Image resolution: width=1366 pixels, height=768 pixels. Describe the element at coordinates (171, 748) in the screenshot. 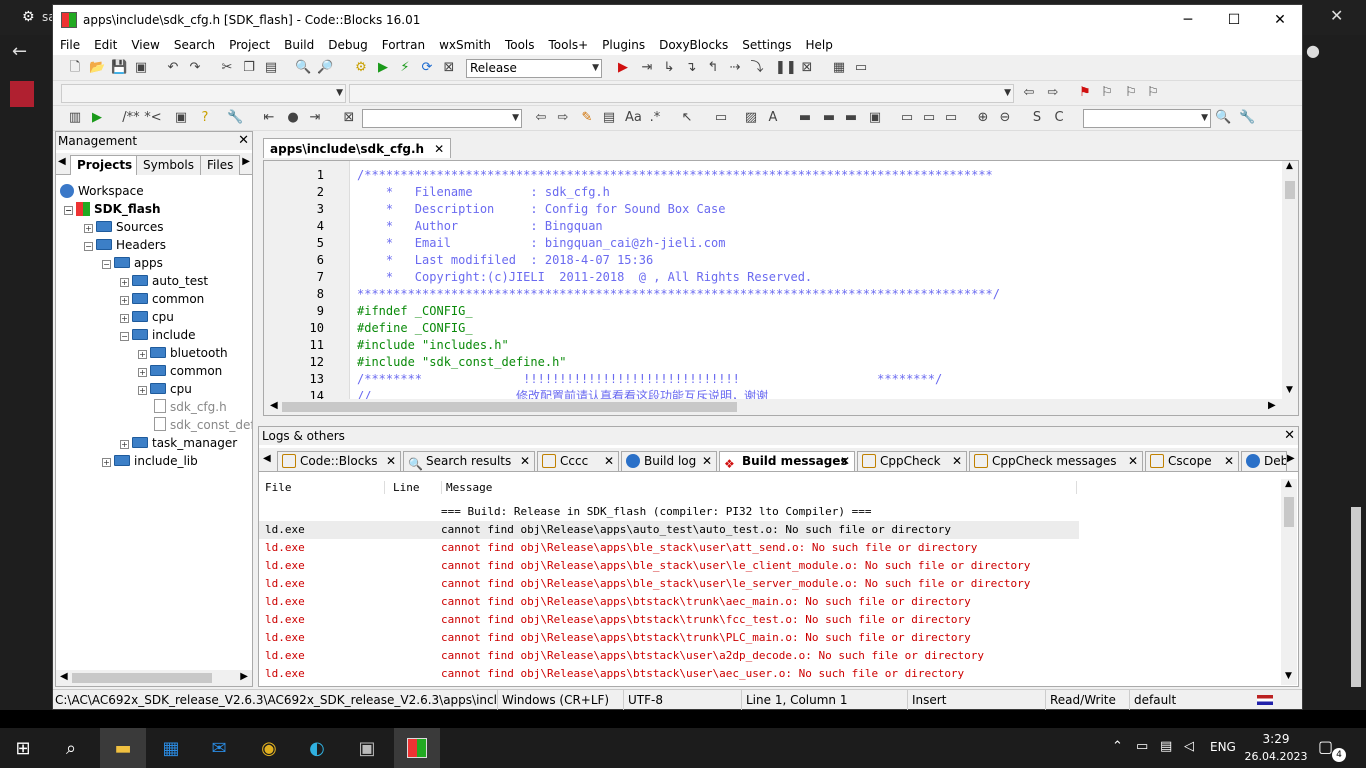

I see `store-icon: ▦` at that location.